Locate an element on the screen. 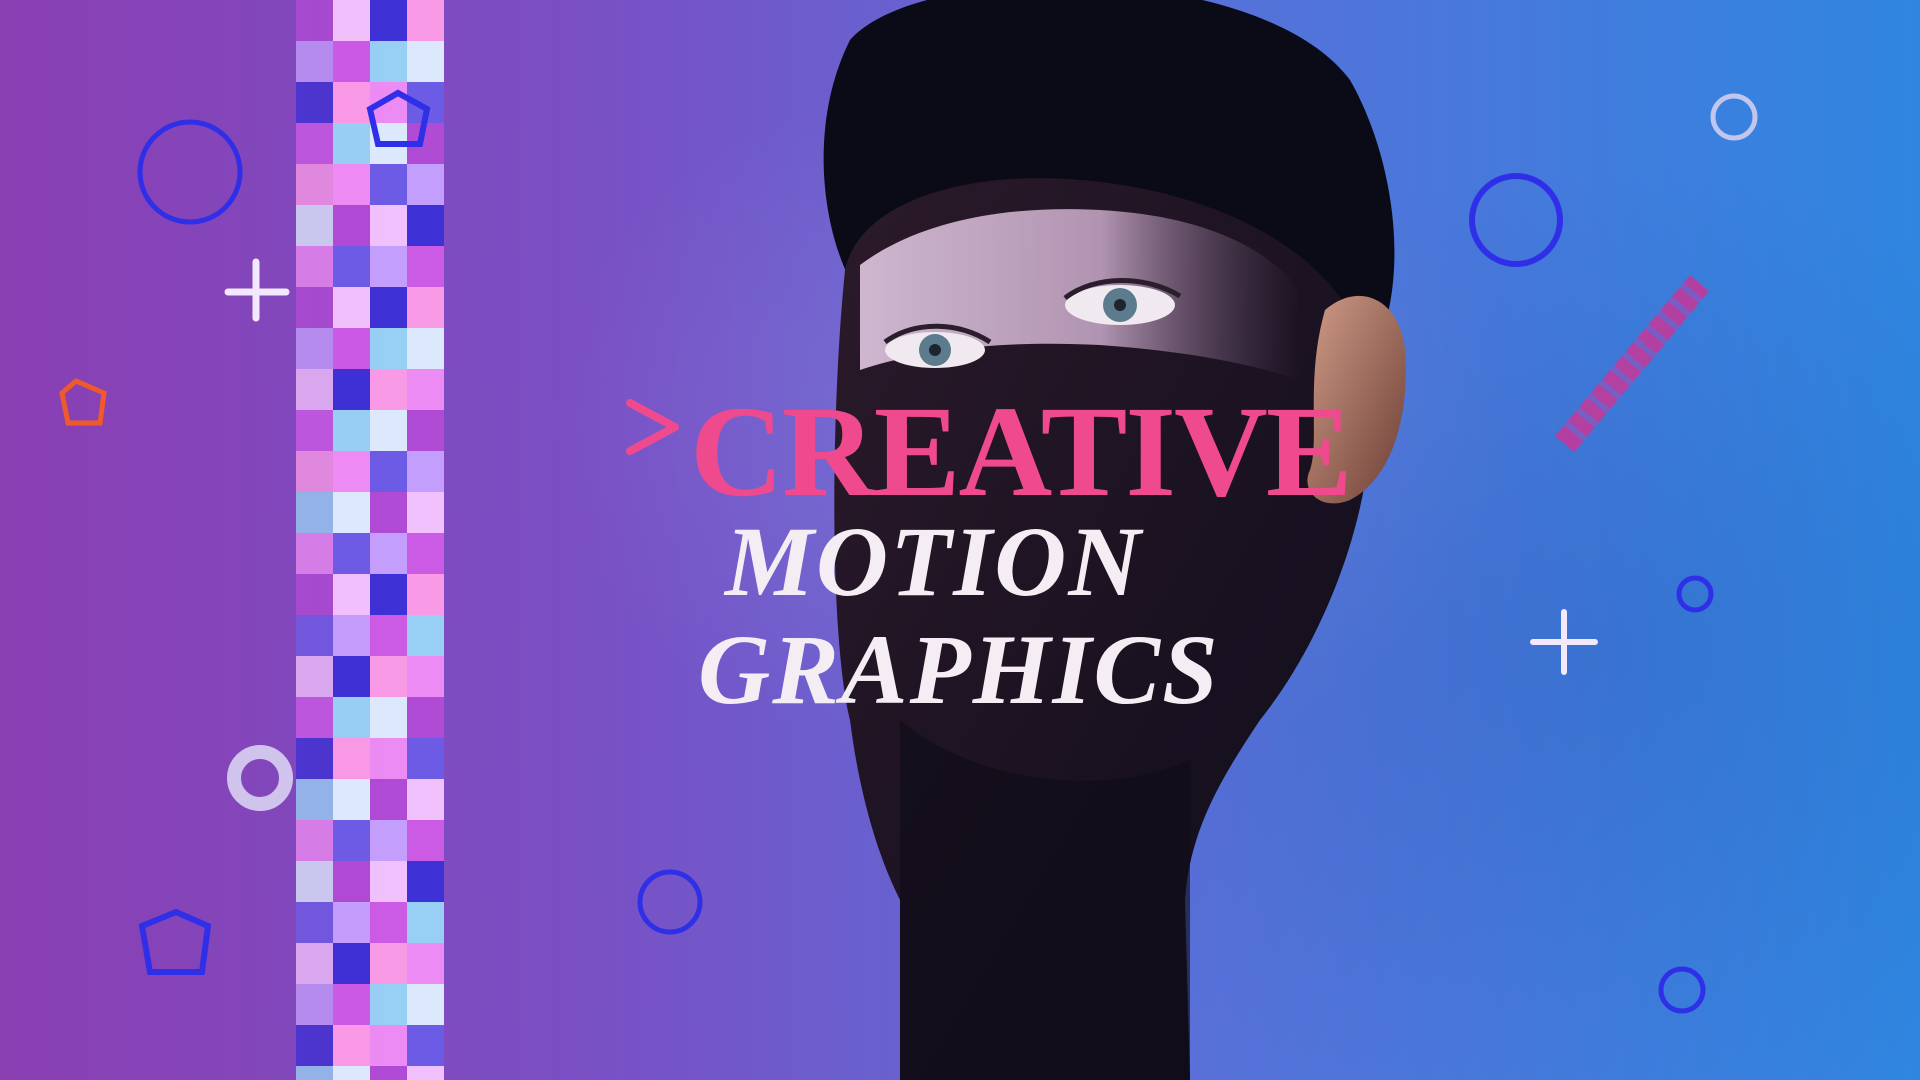 This screenshot has width=1920, height=1080. title-block: CREATIVE MOTION GRAPHICS is located at coordinates (990, 540).